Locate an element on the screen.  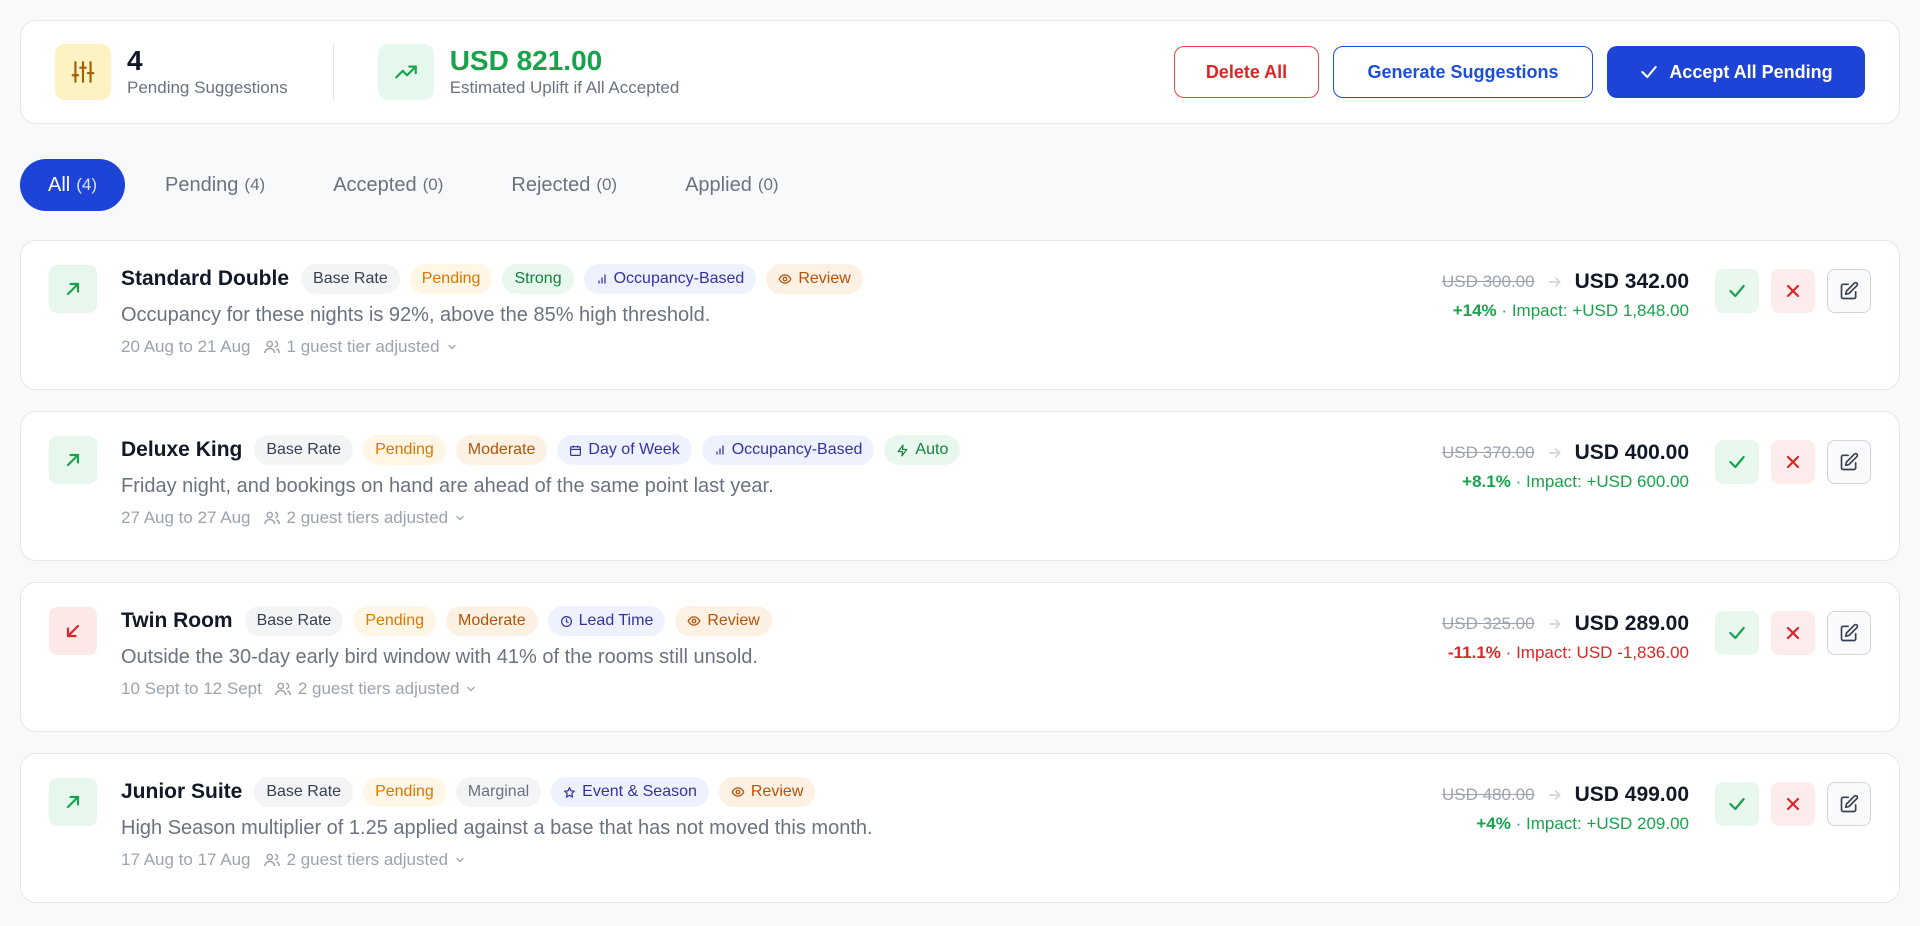
date-range: 10 Sept to 12 Sept is located at coordinates (191, 688).